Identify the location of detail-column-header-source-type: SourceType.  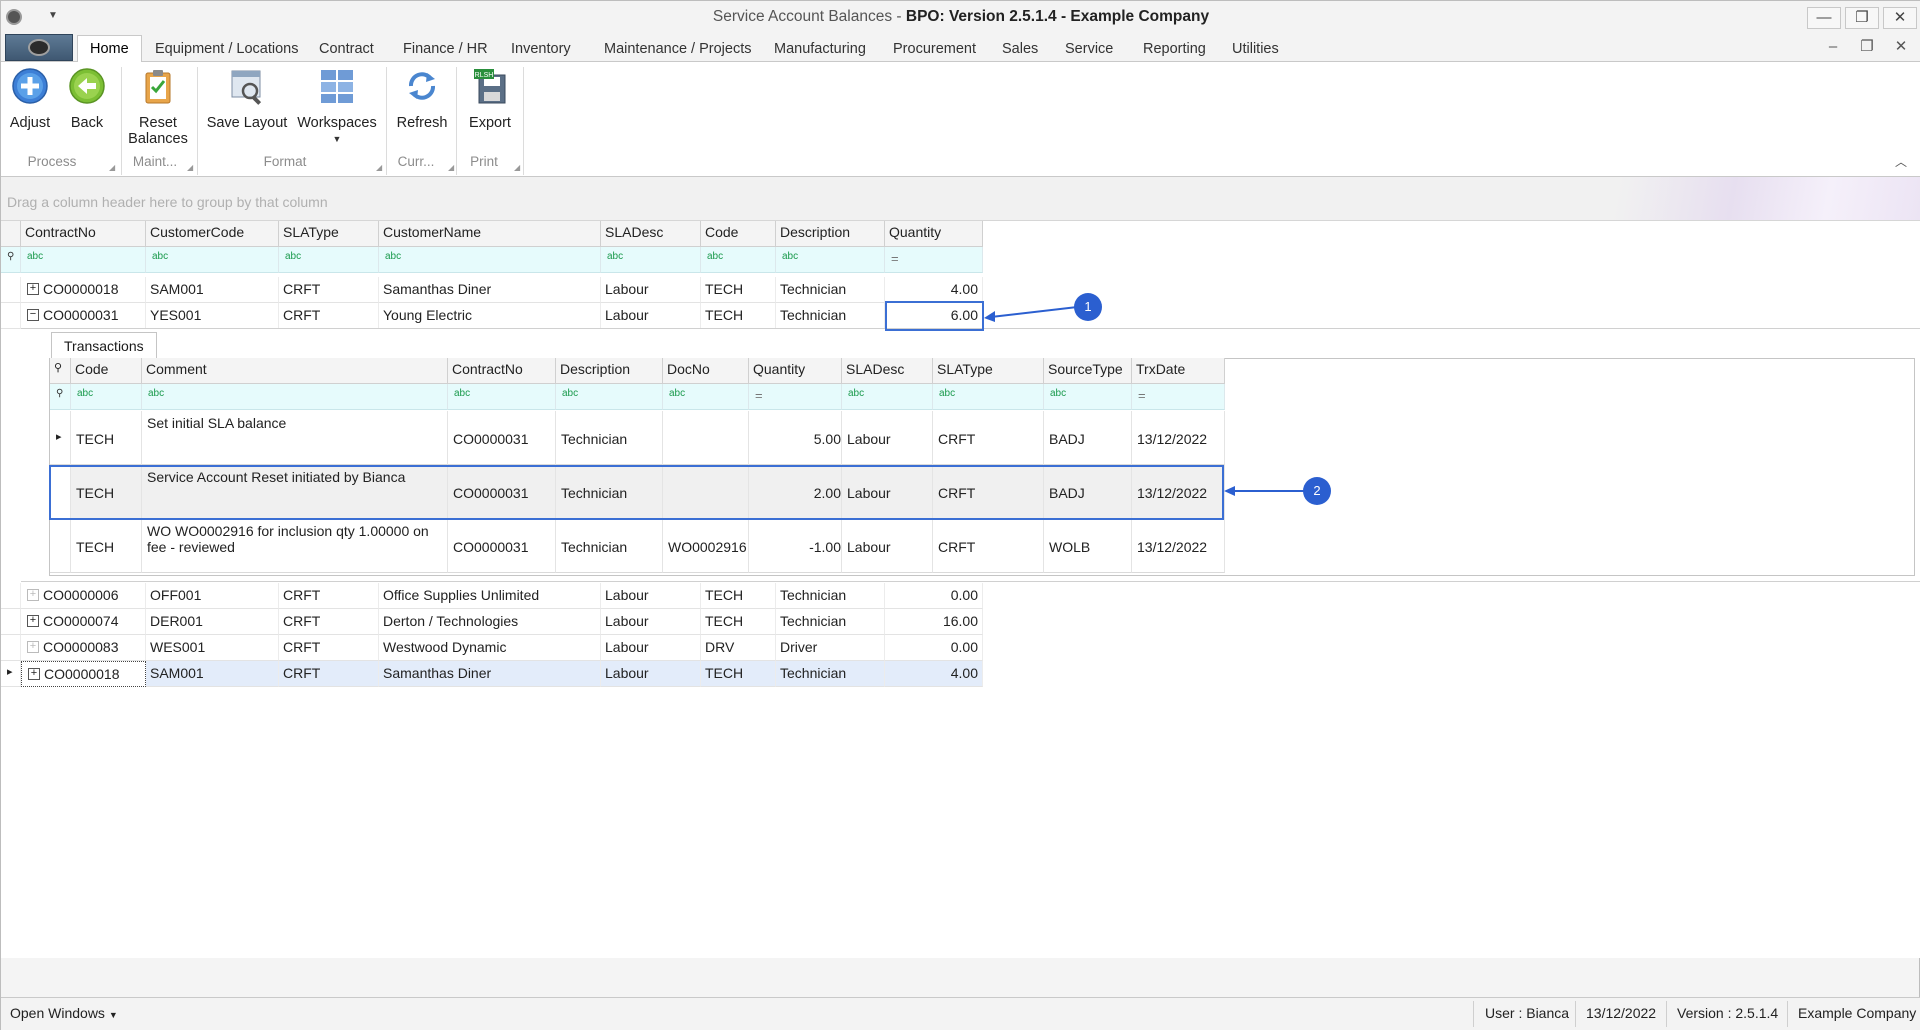
(1088, 371).